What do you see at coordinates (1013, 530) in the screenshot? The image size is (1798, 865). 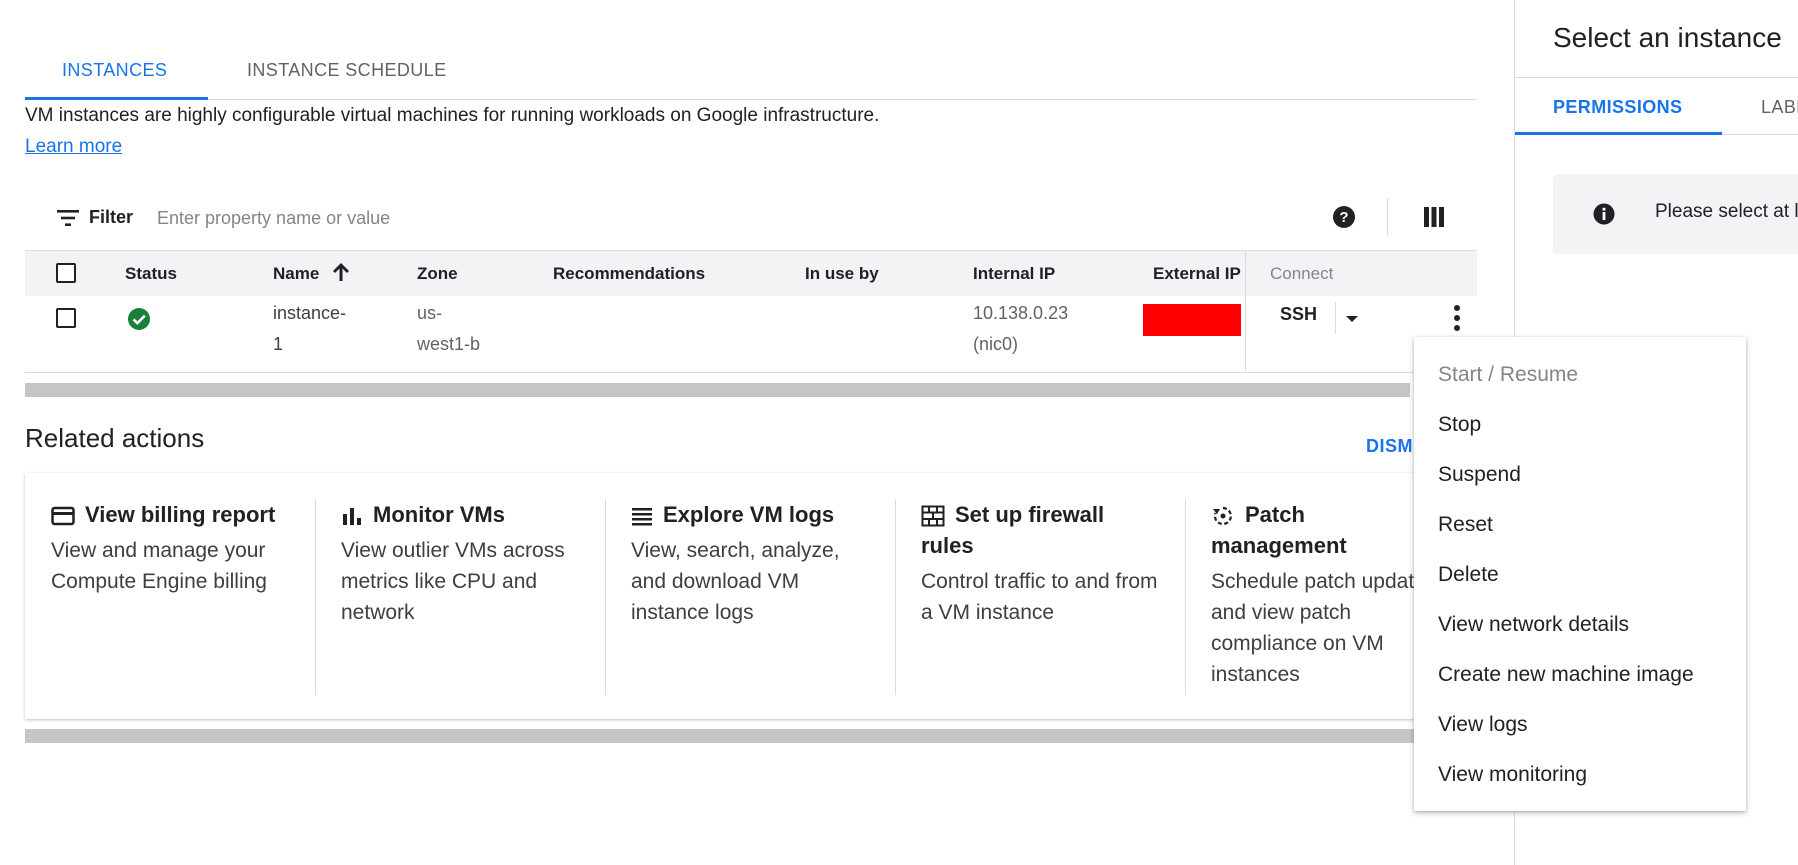 I see `card-title-text: Set up firewall rules` at bounding box center [1013, 530].